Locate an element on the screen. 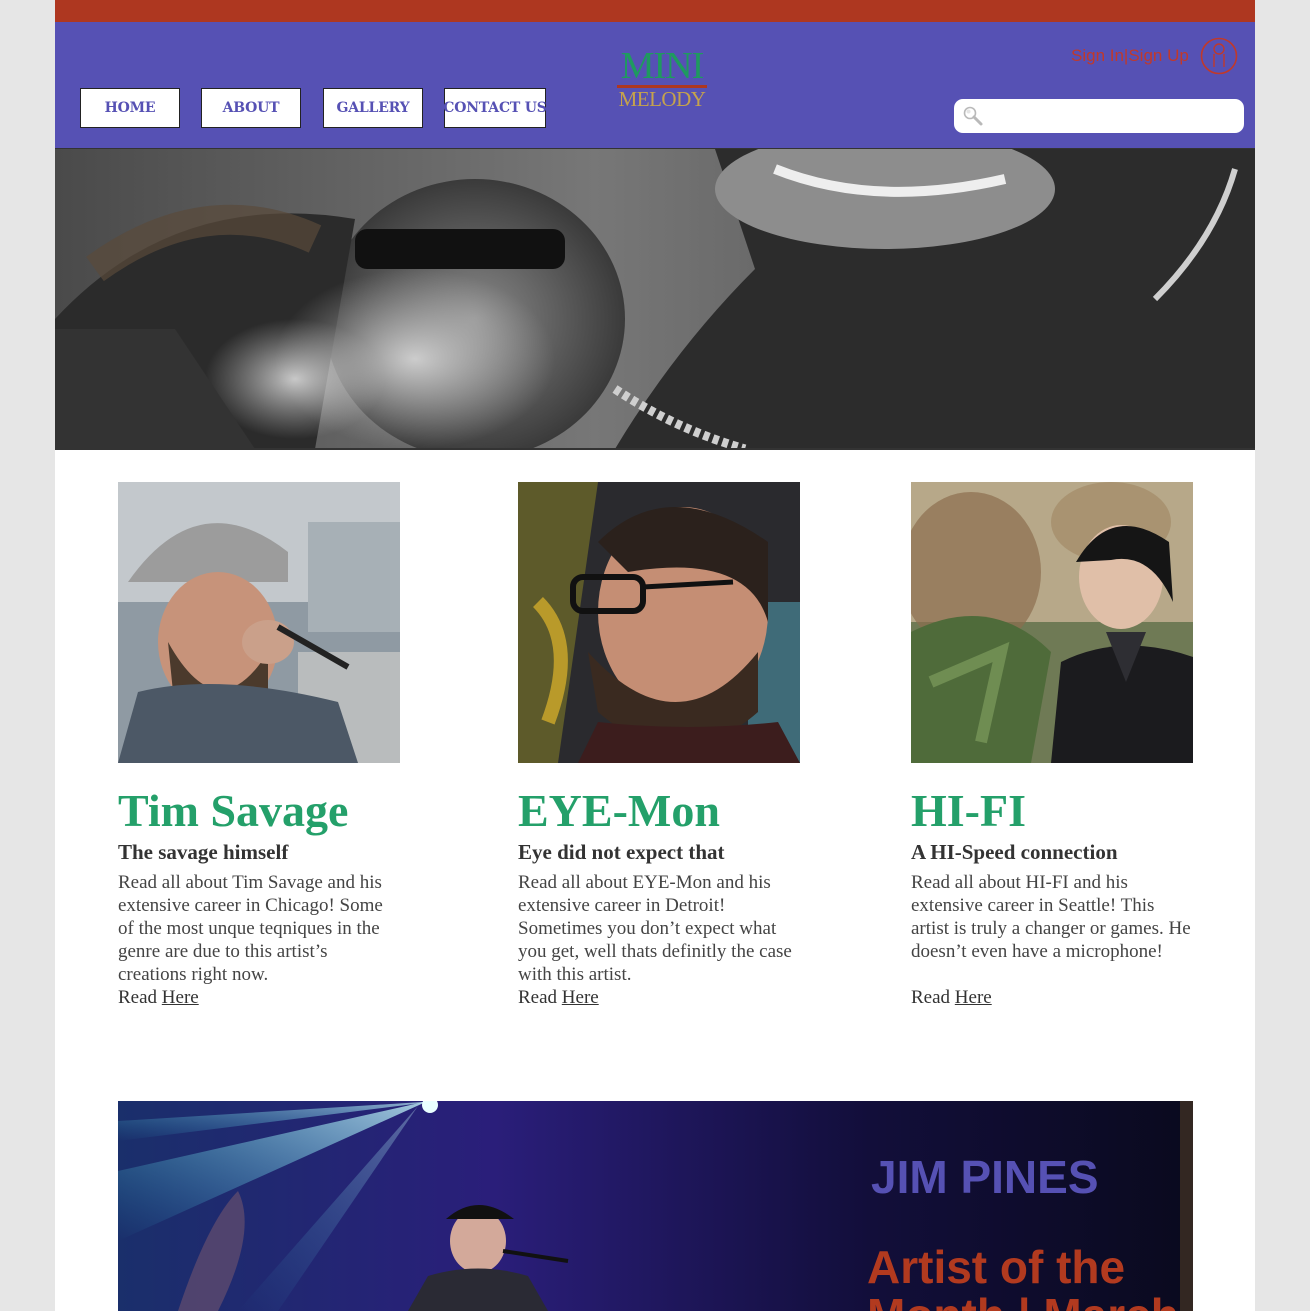 The image size is (1310, 1311). logo-melody-text: MELODY is located at coordinates (662, 99).